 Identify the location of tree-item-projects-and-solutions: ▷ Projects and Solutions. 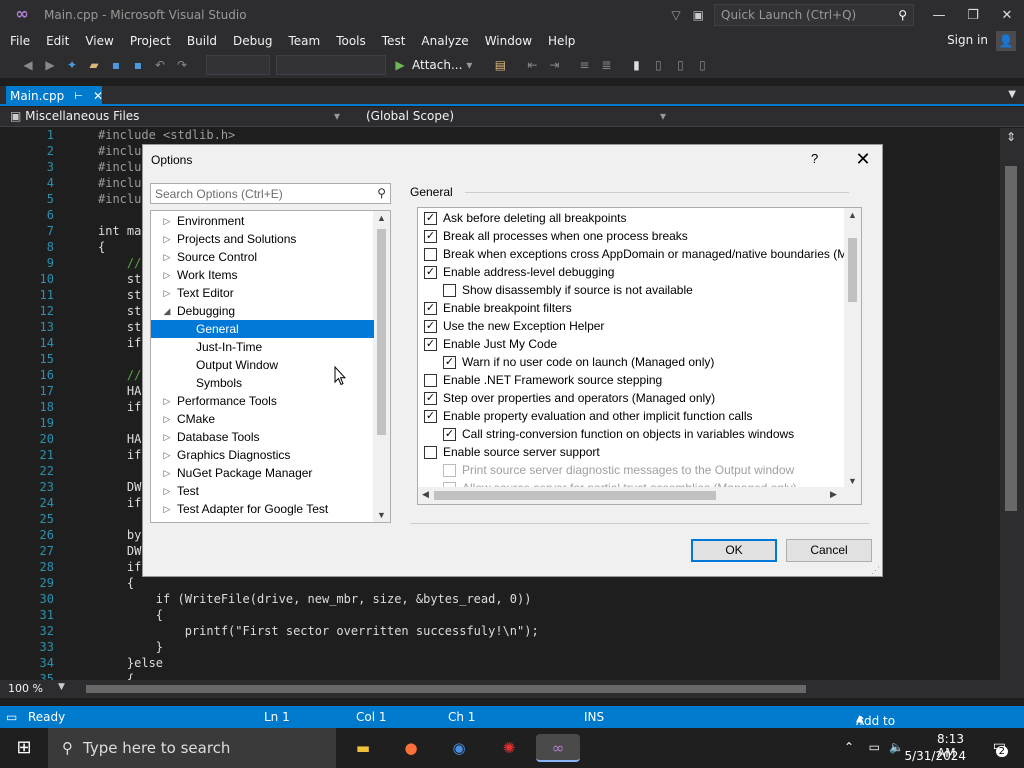
(262, 239).